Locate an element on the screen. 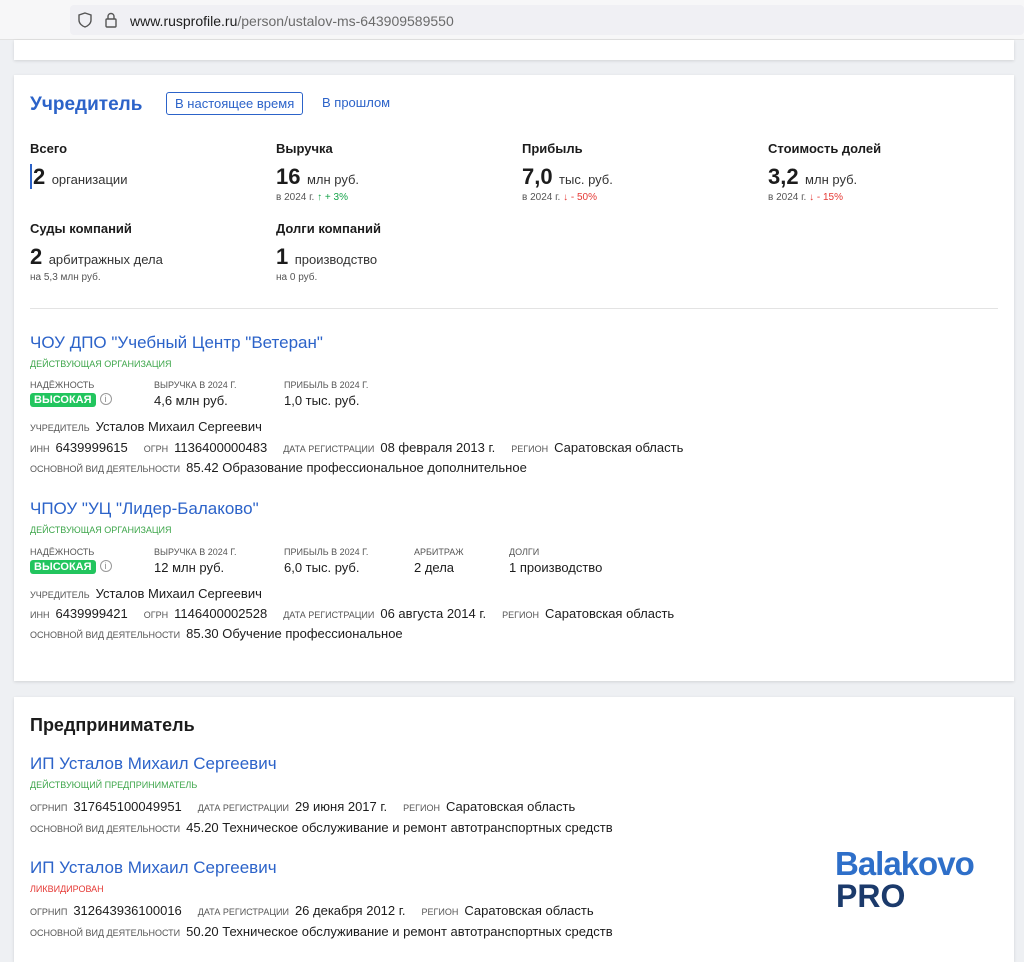 The height and width of the screenshot is (962, 1024). org2-arbitrage: Арбитраж 2 дела is located at coordinates (439, 561).